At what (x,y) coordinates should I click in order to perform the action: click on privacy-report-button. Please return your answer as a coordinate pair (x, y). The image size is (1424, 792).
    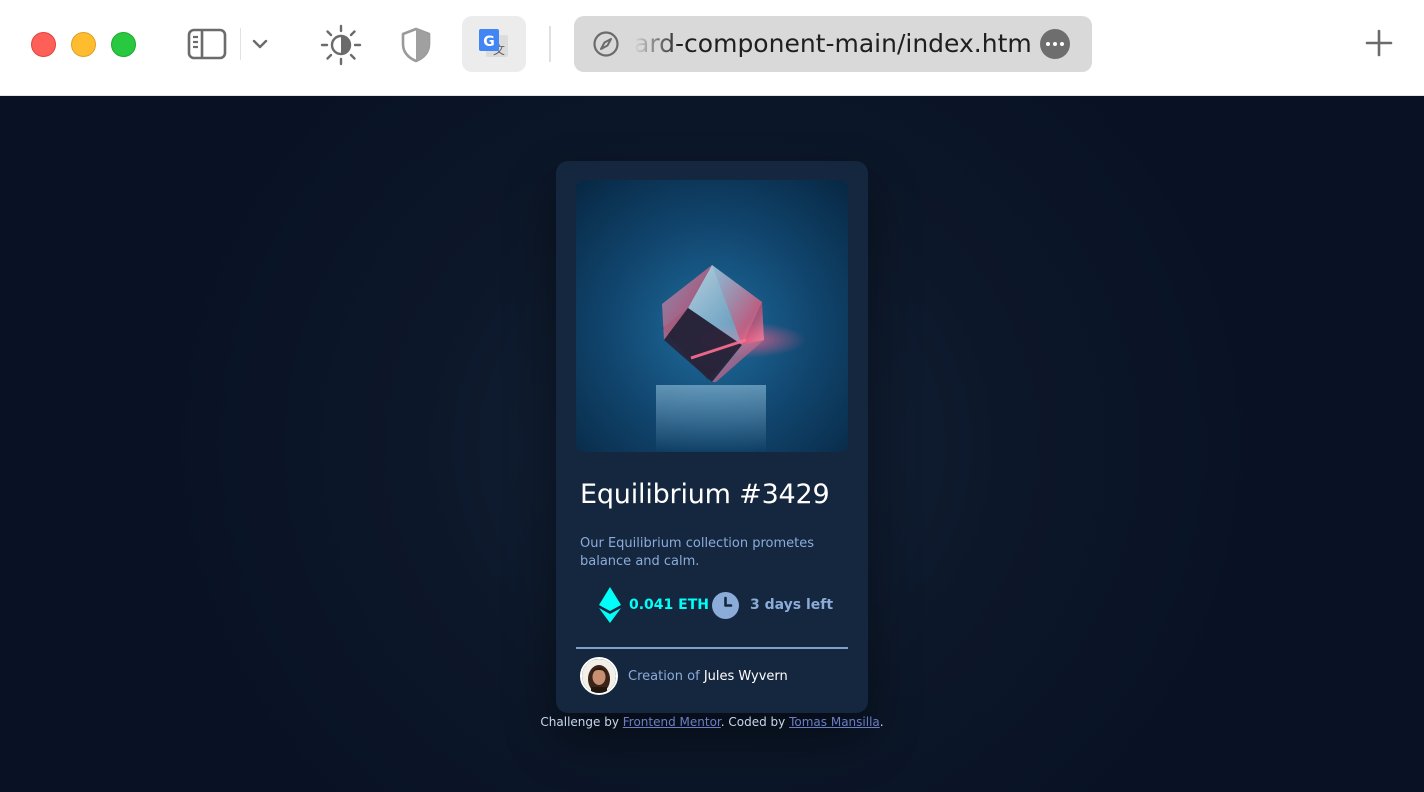
    Looking at the image, I should click on (416, 45).